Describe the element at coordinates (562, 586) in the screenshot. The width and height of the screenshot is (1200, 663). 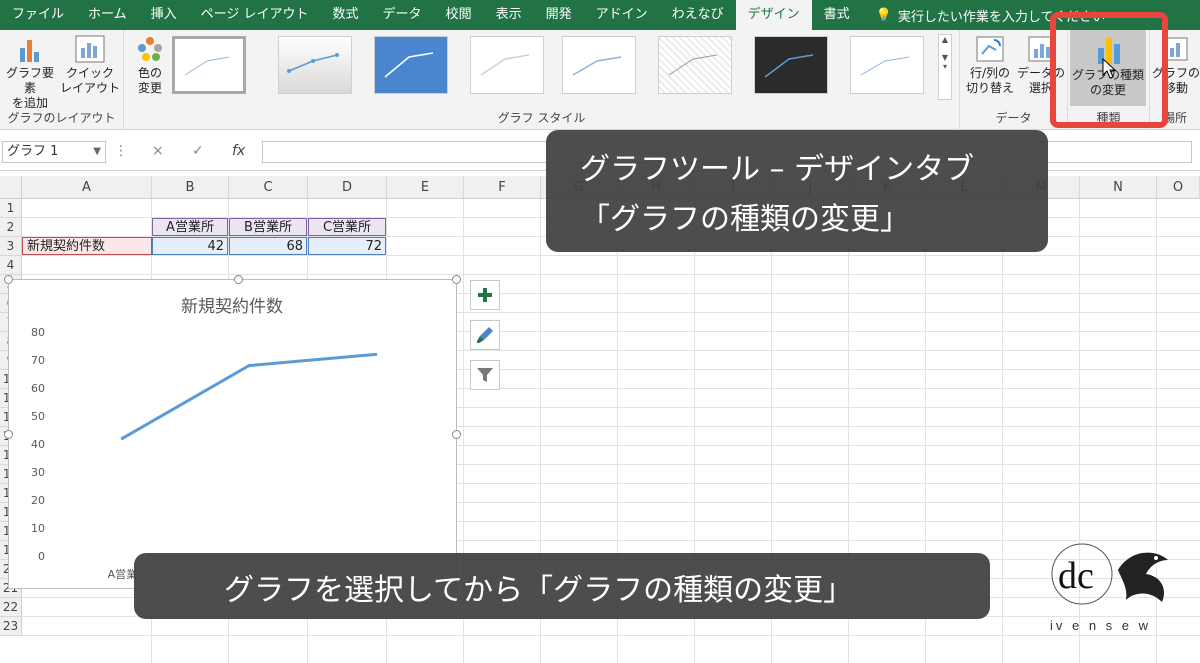
I see `callout-instruction: グラフを選択してから「グラフの種類の変更」` at that location.